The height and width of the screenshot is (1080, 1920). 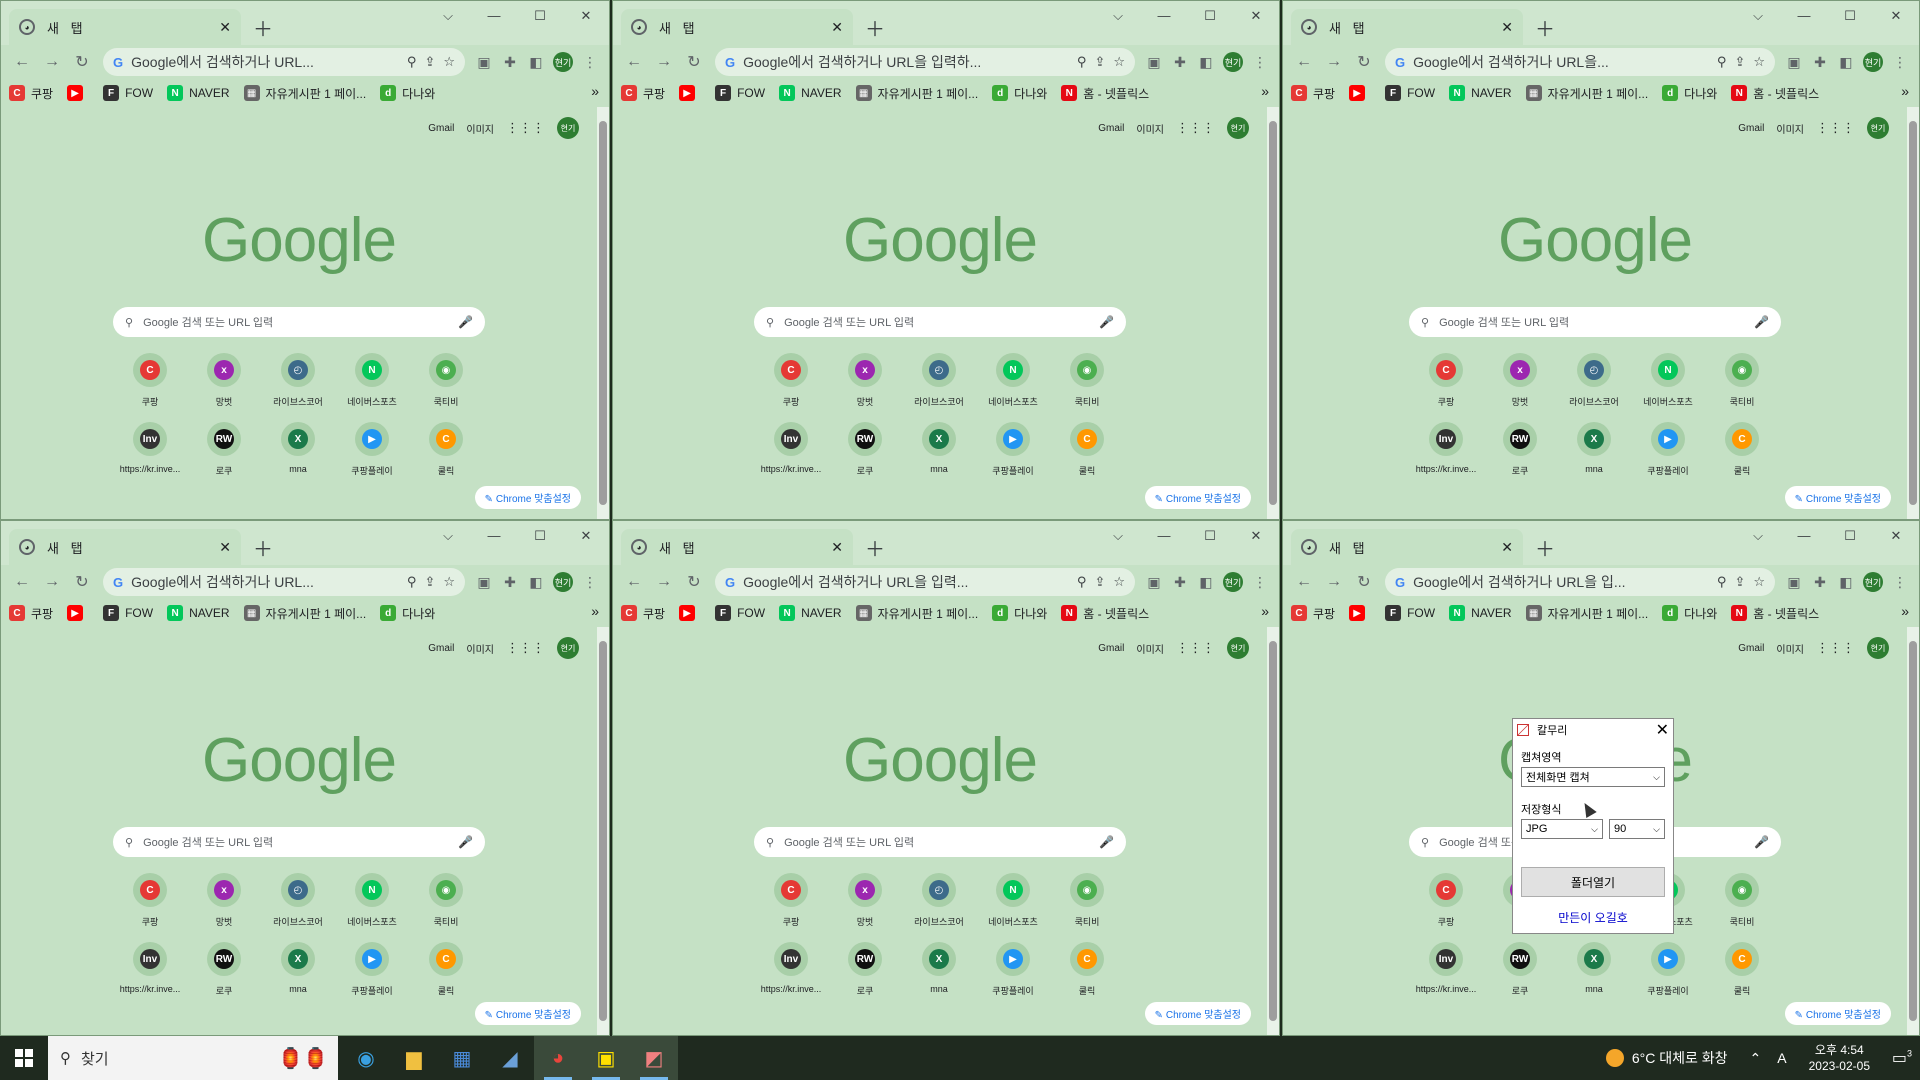 What do you see at coordinates (128, 93) in the screenshot?
I see `bookmark-item: F FOW` at bounding box center [128, 93].